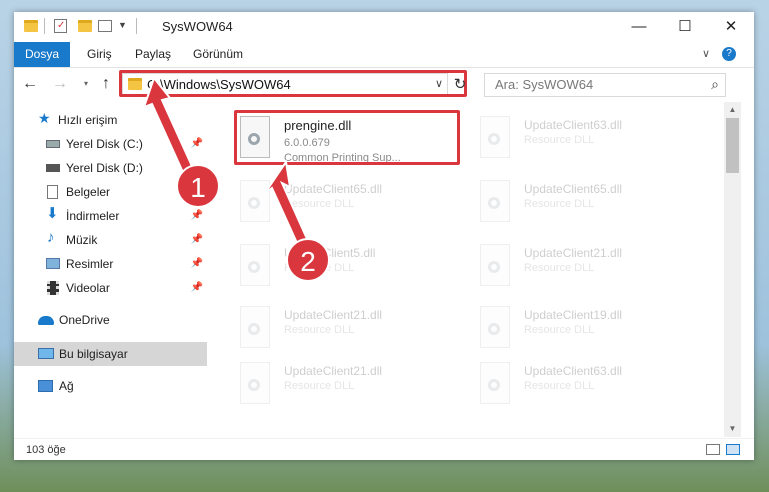  Describe the element at coordinates (198, 186) in the screenshot. I see `callout-badge-1: 1` at that location.